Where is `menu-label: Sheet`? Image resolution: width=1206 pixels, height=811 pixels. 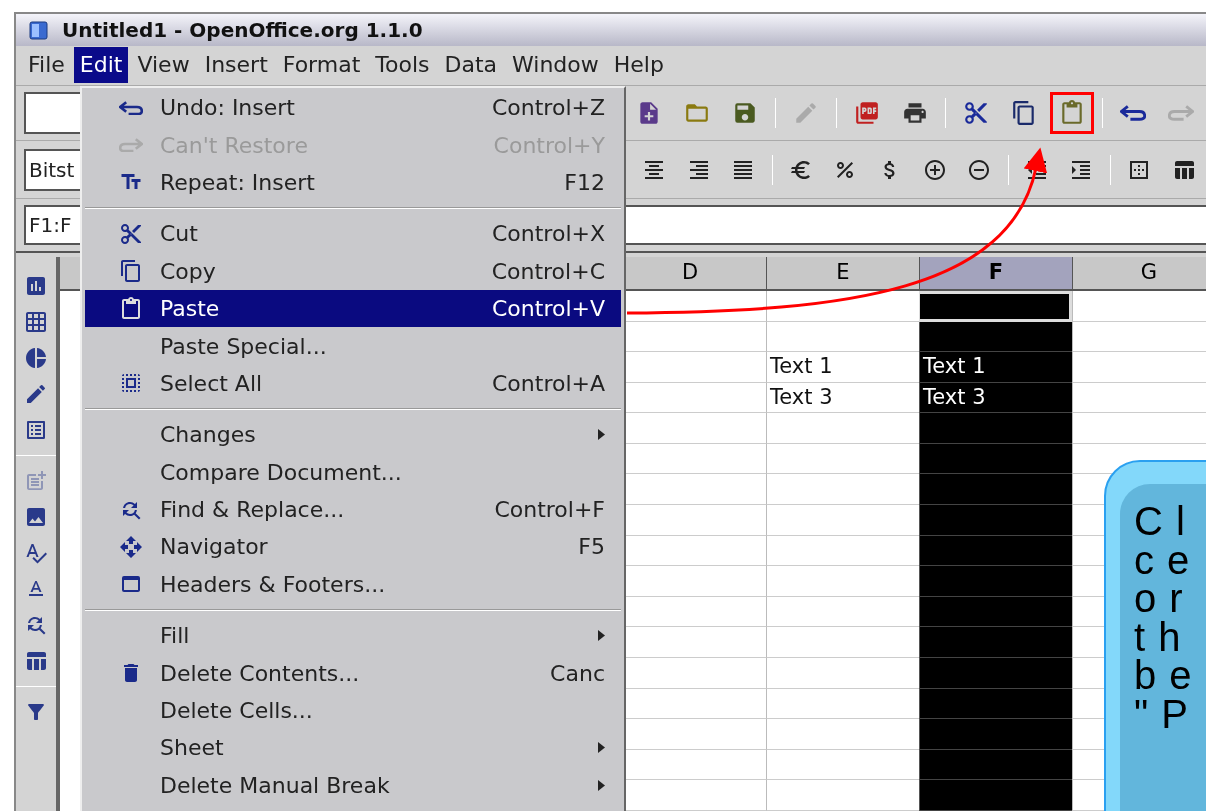 menu-label: Sheet is located at coordinates (192, 748).